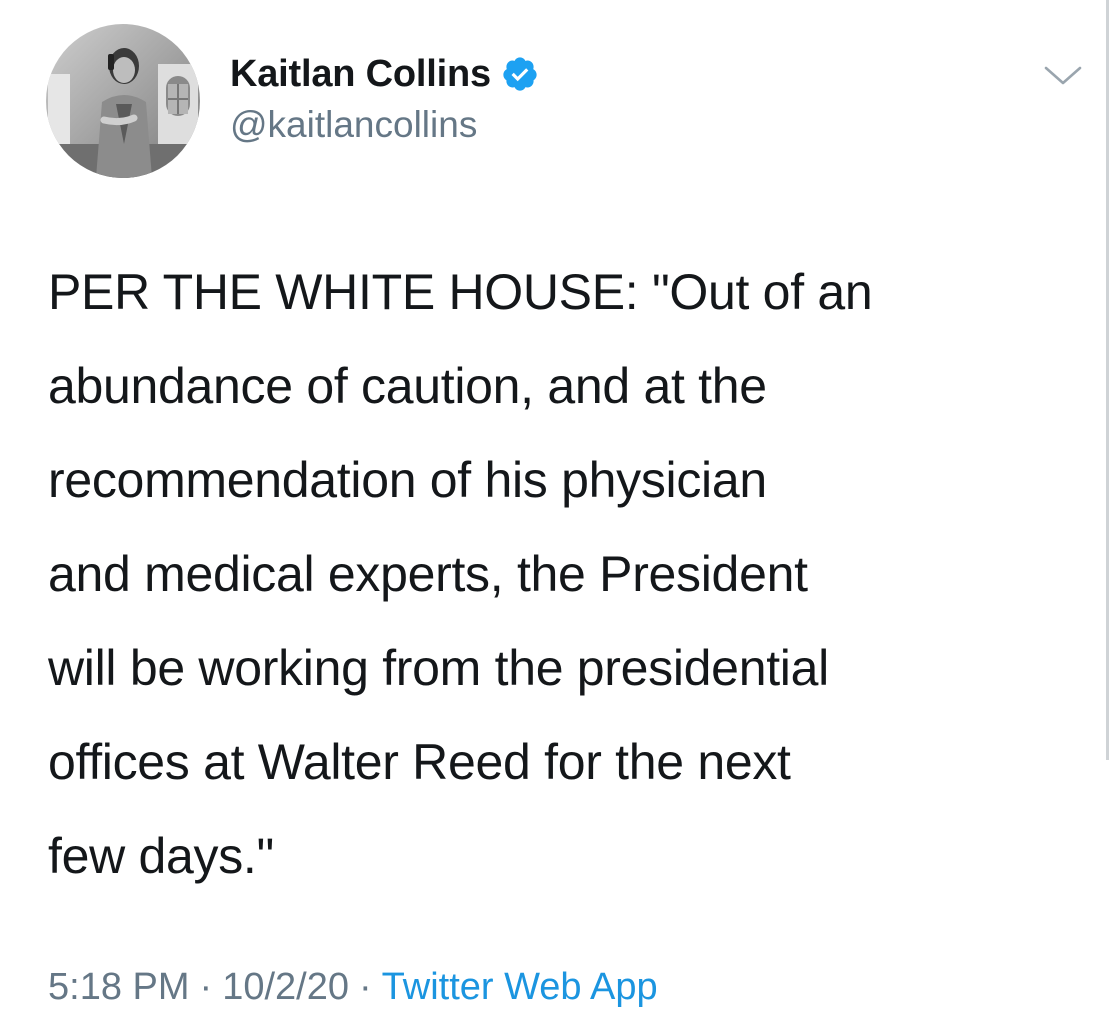  I want to click on tweet-time: 5:18 PM, so click(119, 987).